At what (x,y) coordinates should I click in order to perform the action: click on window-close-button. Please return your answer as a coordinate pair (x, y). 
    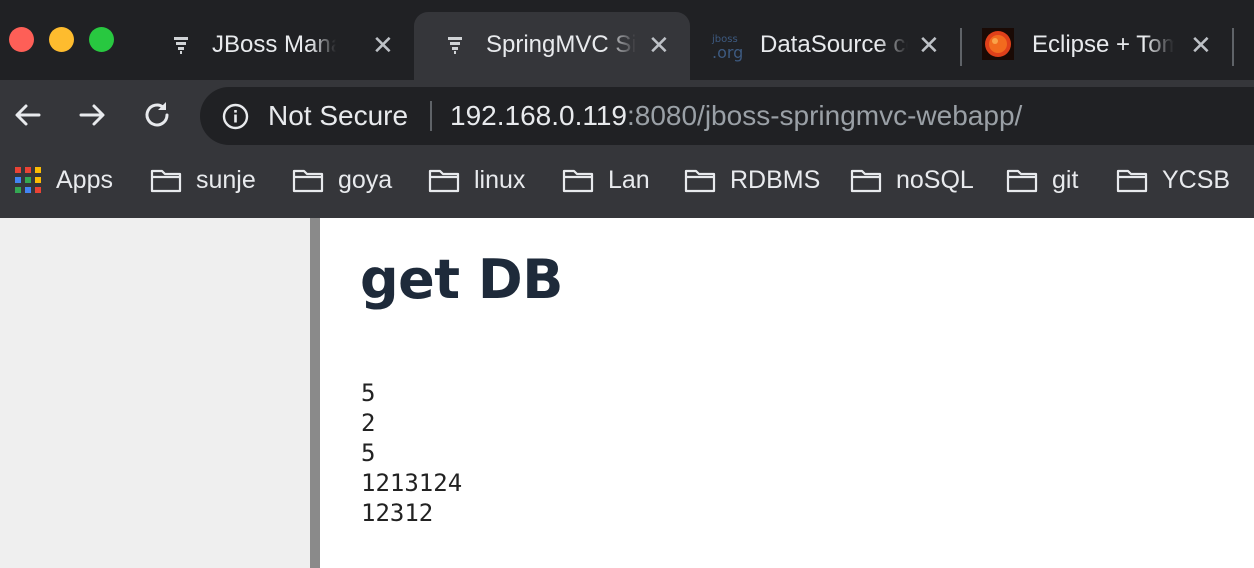
    Looking at the image, I should click on (21, 39).